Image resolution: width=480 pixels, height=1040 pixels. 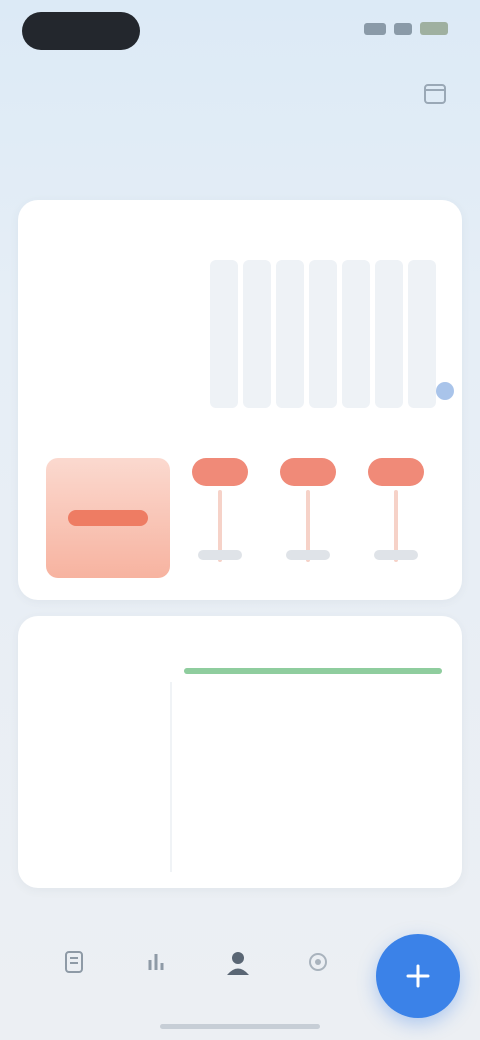 I want to click on tab-bar, so click(x=240, y=144).